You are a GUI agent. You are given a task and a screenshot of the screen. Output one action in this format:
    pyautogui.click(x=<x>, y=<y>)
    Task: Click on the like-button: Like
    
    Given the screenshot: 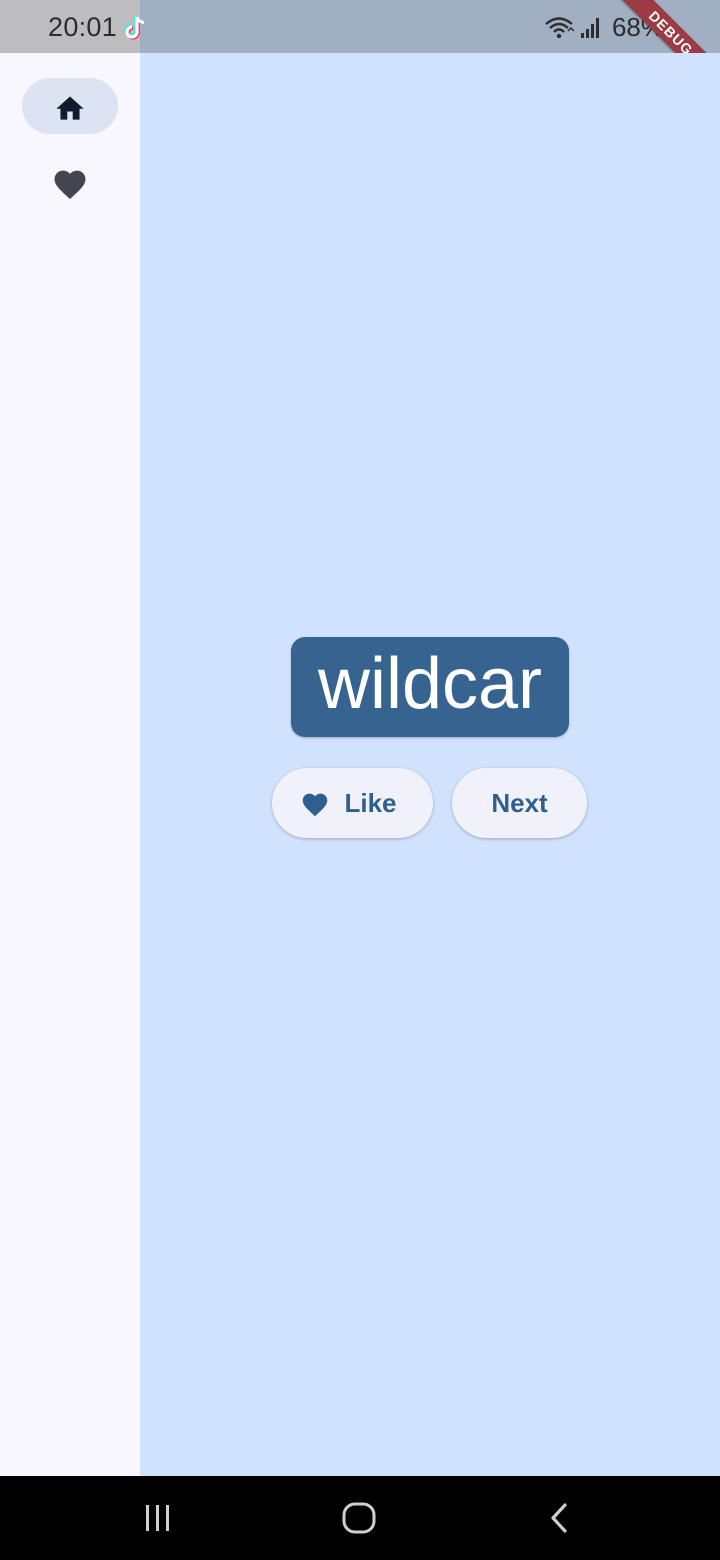 What is the action you would take?
    pyautogui.click(x=352, y=803)
    